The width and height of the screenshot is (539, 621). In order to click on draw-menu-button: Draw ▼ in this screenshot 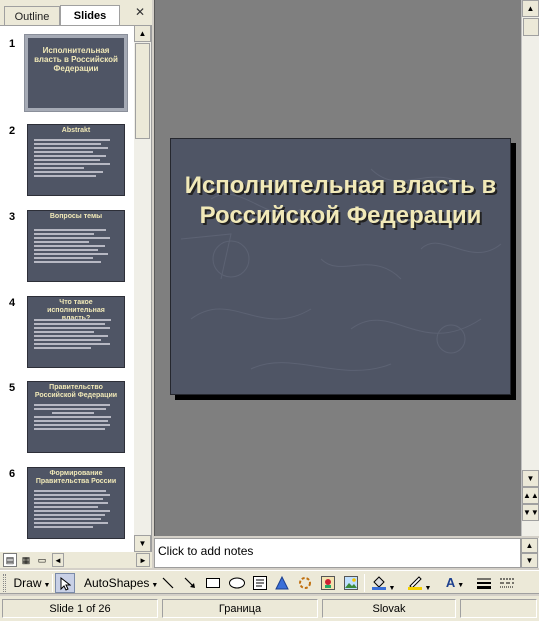, I will do `click(32, 583)`.